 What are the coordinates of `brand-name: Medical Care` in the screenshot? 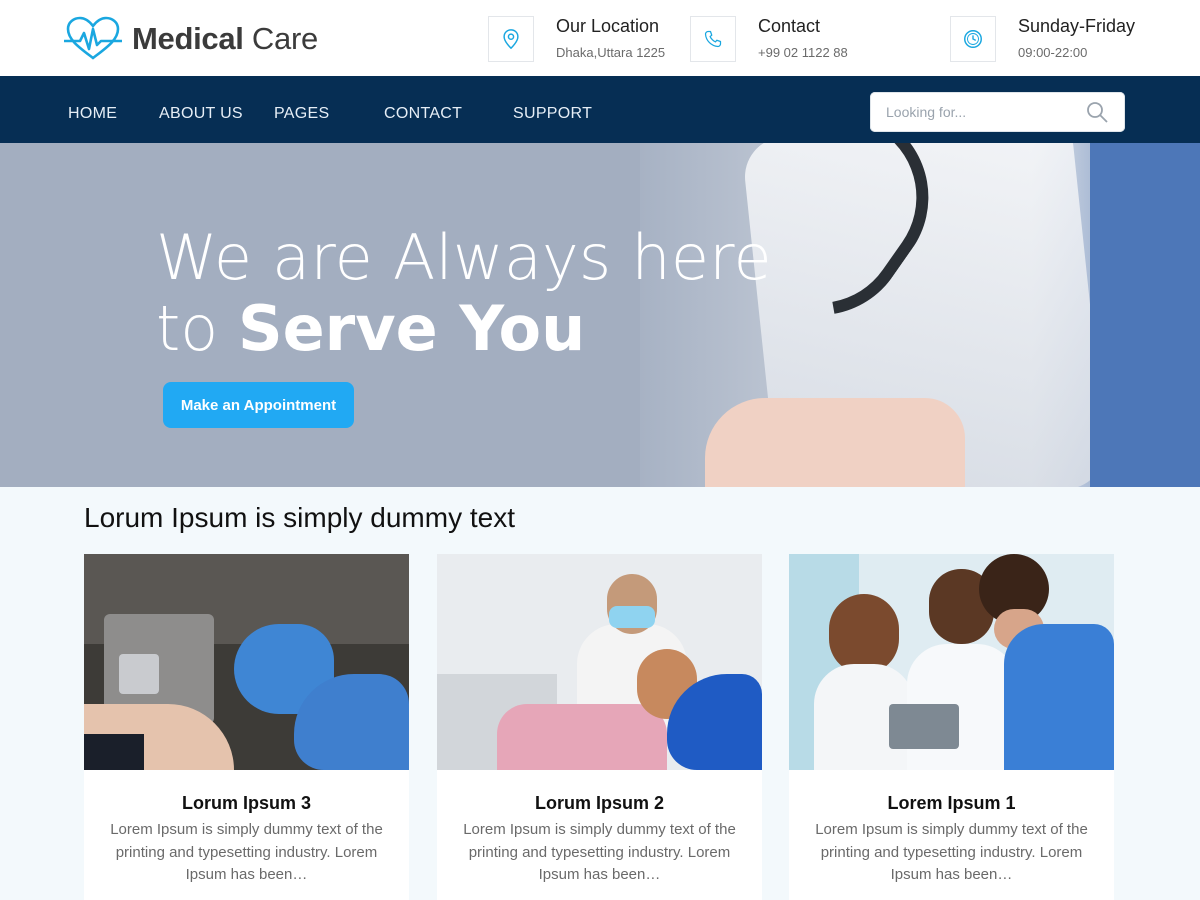 It's located at (225, 38).